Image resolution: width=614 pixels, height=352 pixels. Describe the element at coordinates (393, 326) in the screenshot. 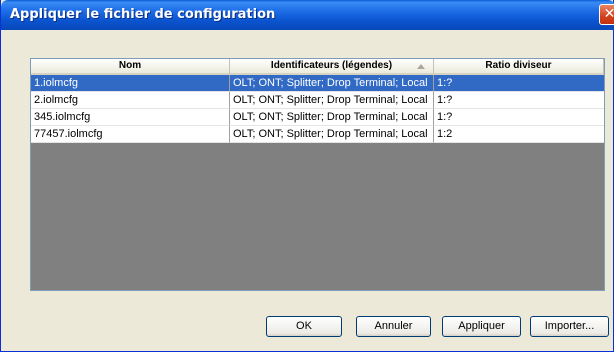

I see `cancel-button: Annuler` at that location.